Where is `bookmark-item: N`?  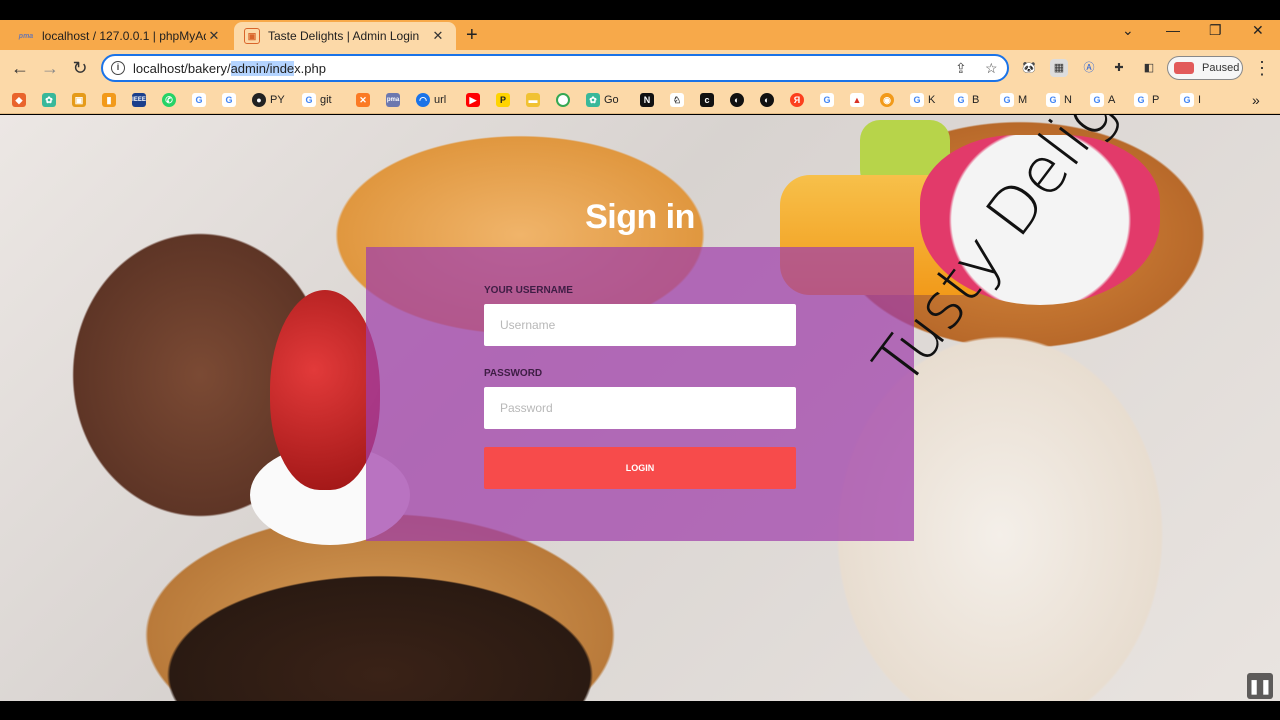 bookmark-item: N is located at coordinates (649, 100).